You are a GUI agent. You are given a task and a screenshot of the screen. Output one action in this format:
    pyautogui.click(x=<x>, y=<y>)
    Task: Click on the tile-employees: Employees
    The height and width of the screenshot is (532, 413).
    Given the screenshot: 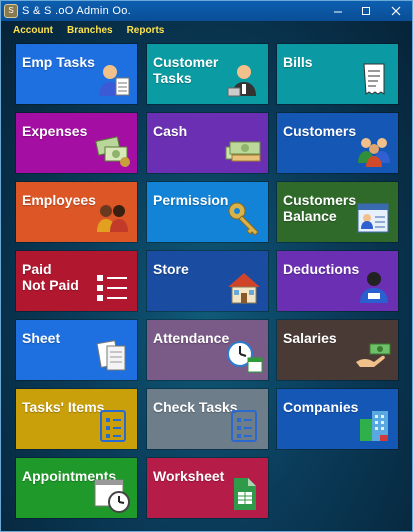 What is the action you would take?
    pyautogui.click(x=76, y=212)
    